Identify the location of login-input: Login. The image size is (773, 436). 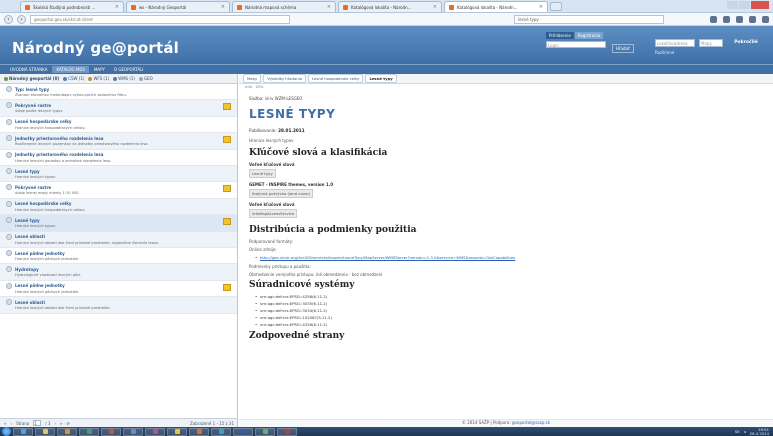
(576, 44).